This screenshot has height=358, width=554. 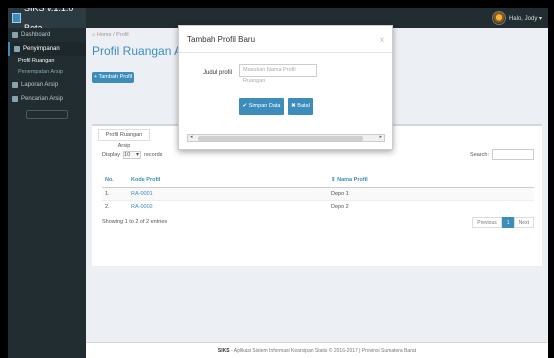 What do you see at coordinates (191, 137) in the screenshot?
I see `scroll-left-icon: ◂` at bounding box center [191, 137].